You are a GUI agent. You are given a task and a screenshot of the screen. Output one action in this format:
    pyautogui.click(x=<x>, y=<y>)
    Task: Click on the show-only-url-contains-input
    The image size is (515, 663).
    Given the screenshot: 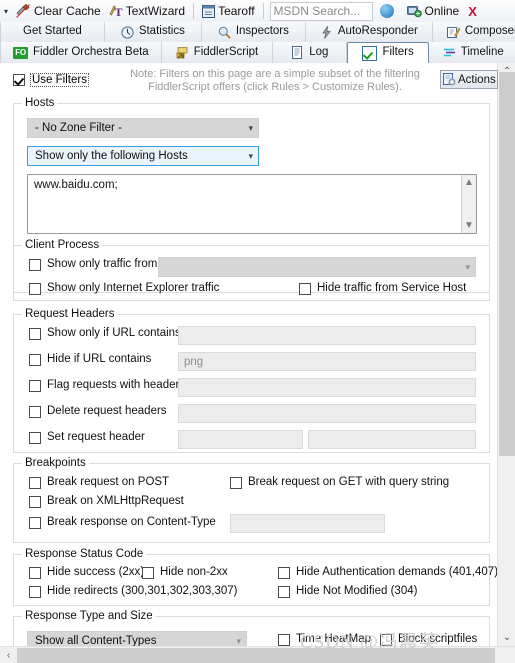 What is the action you would take?
    pyautogui.click(x=327, y=335)
    